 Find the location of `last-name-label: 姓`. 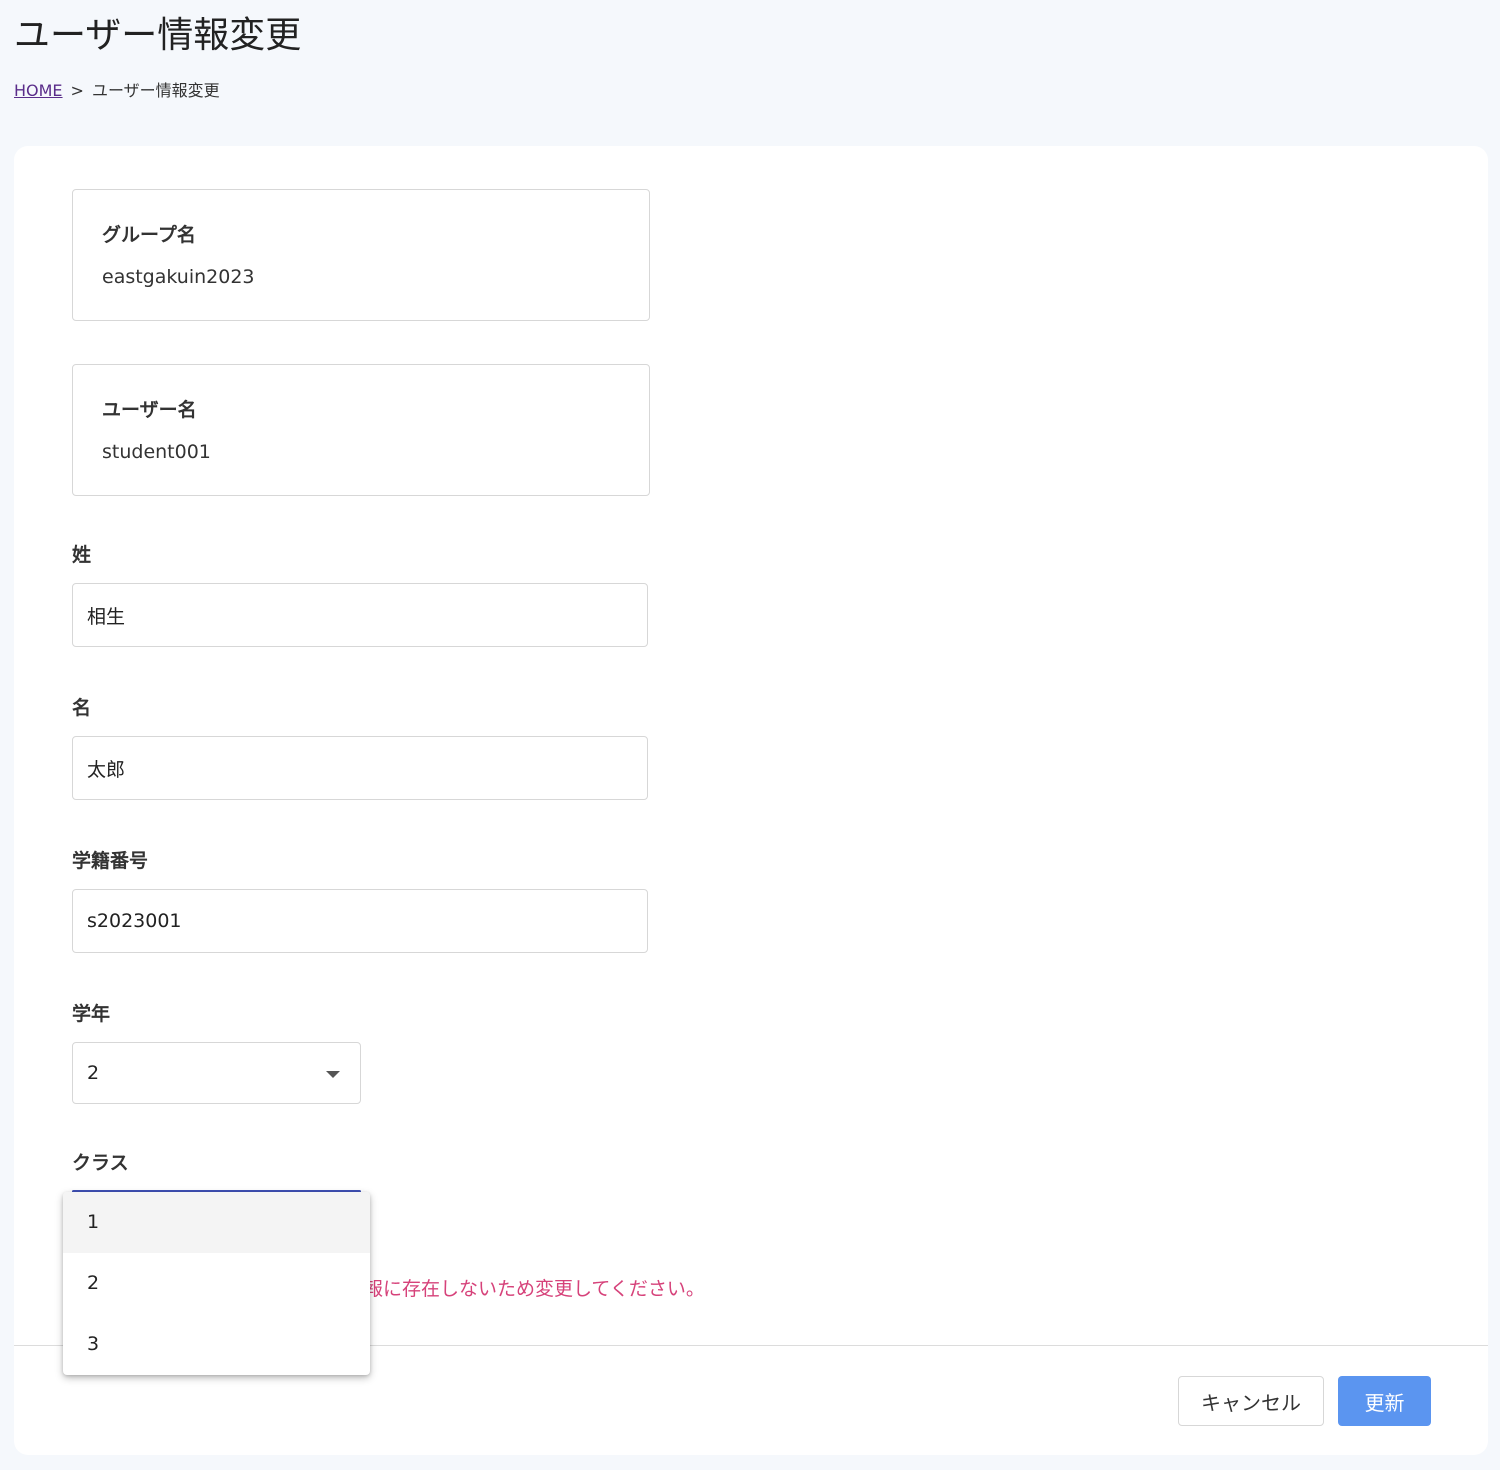

last-name-label: 姓 is located at coordinates (82, 555).